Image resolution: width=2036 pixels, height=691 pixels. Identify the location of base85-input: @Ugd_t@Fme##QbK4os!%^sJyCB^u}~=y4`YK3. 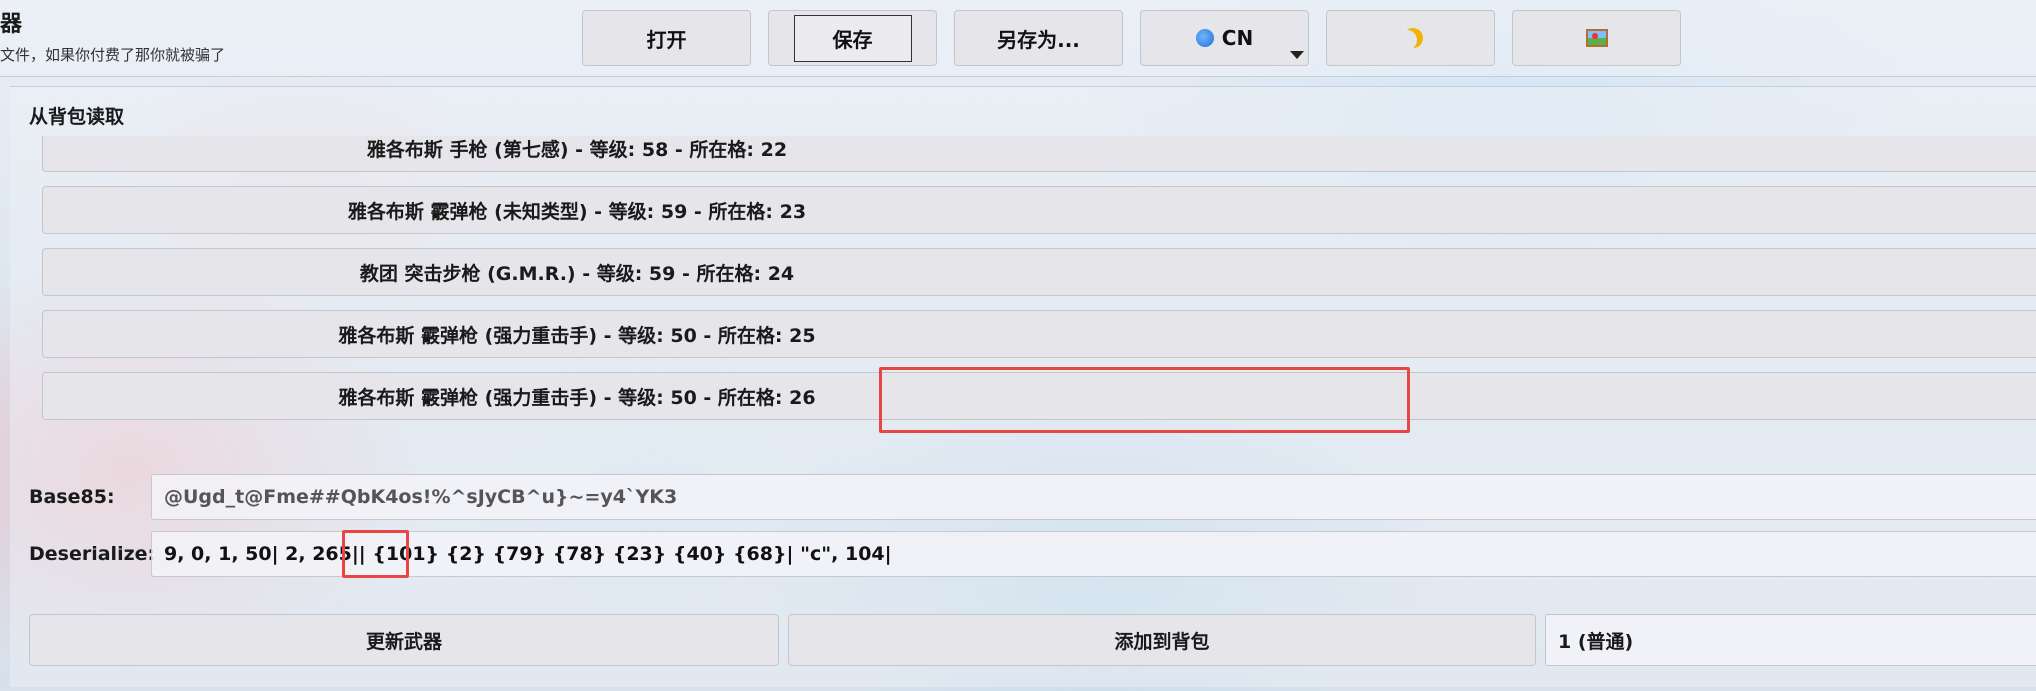
(1093, 497).